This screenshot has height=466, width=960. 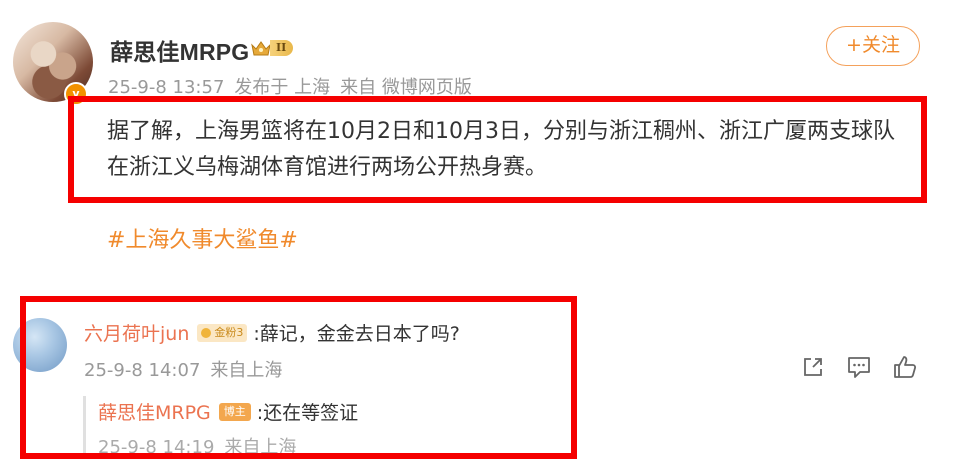 What do you see at coordinates (202, 238) in the screenshot?
I see `post-hashtag-link: #上海久事大鲨鱼#` at bounding box center [202, 238].